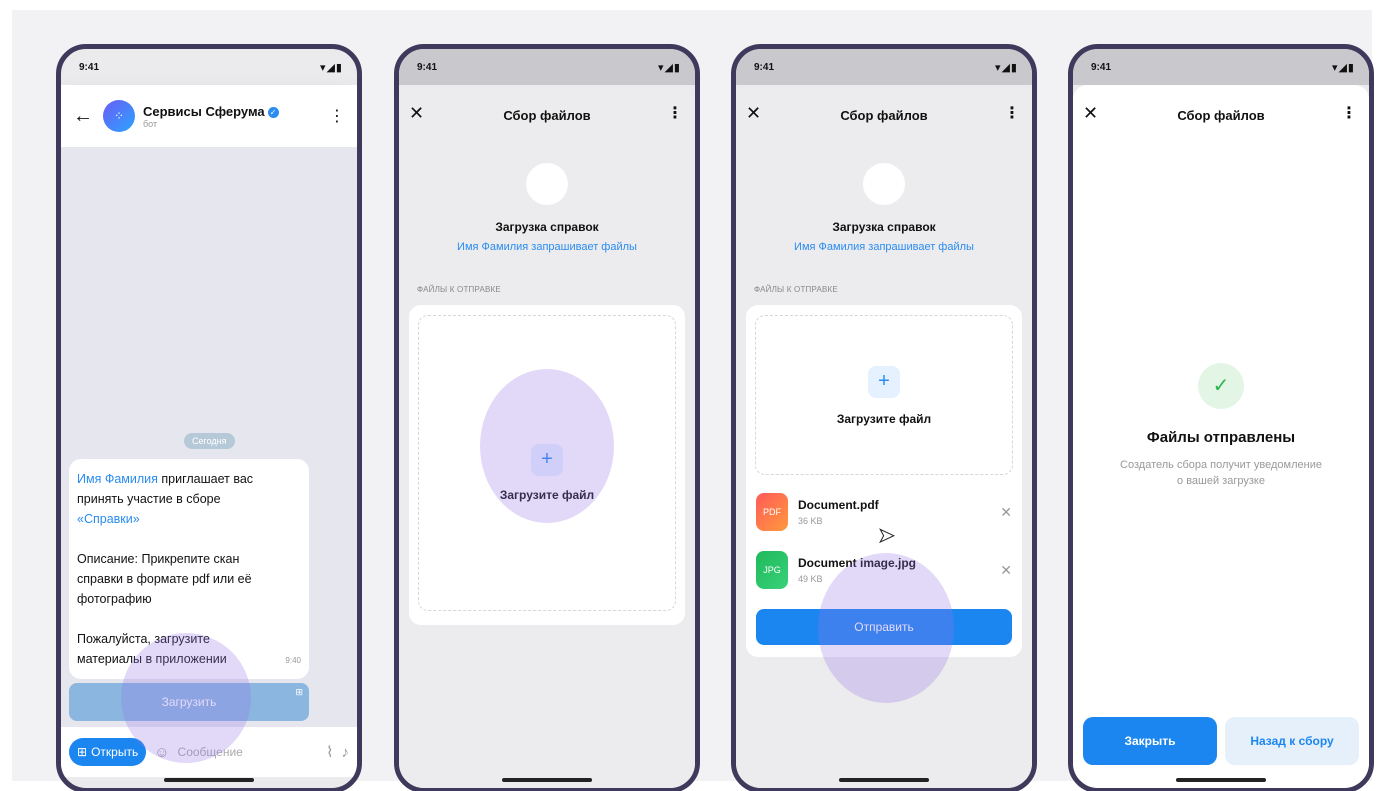 The image size is (1384, 791). What do you see at coordinates (115, 752) in the screenshot?
I see `open-button-label: Открыть` at bounding box center [115, 752].